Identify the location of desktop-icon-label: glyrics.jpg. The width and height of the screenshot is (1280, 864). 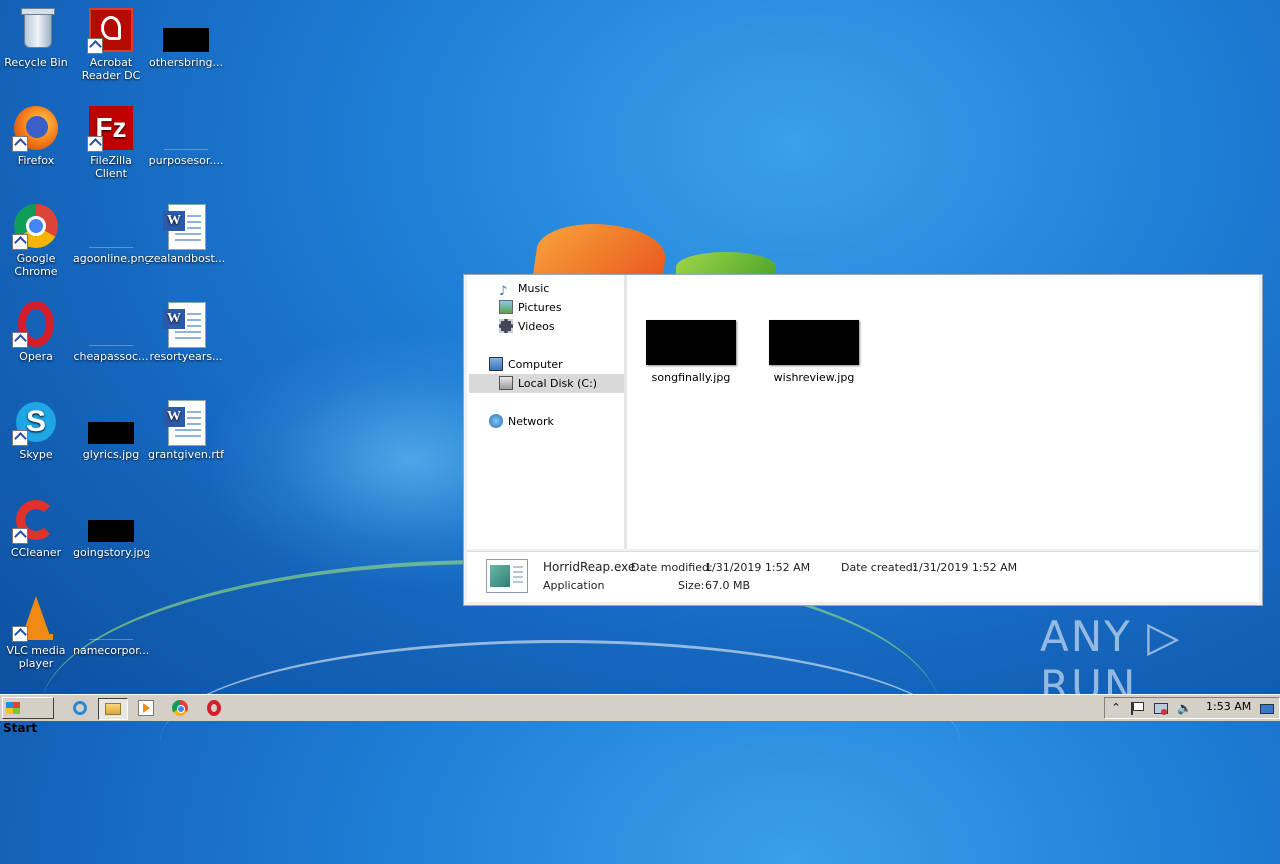
(111, 454).